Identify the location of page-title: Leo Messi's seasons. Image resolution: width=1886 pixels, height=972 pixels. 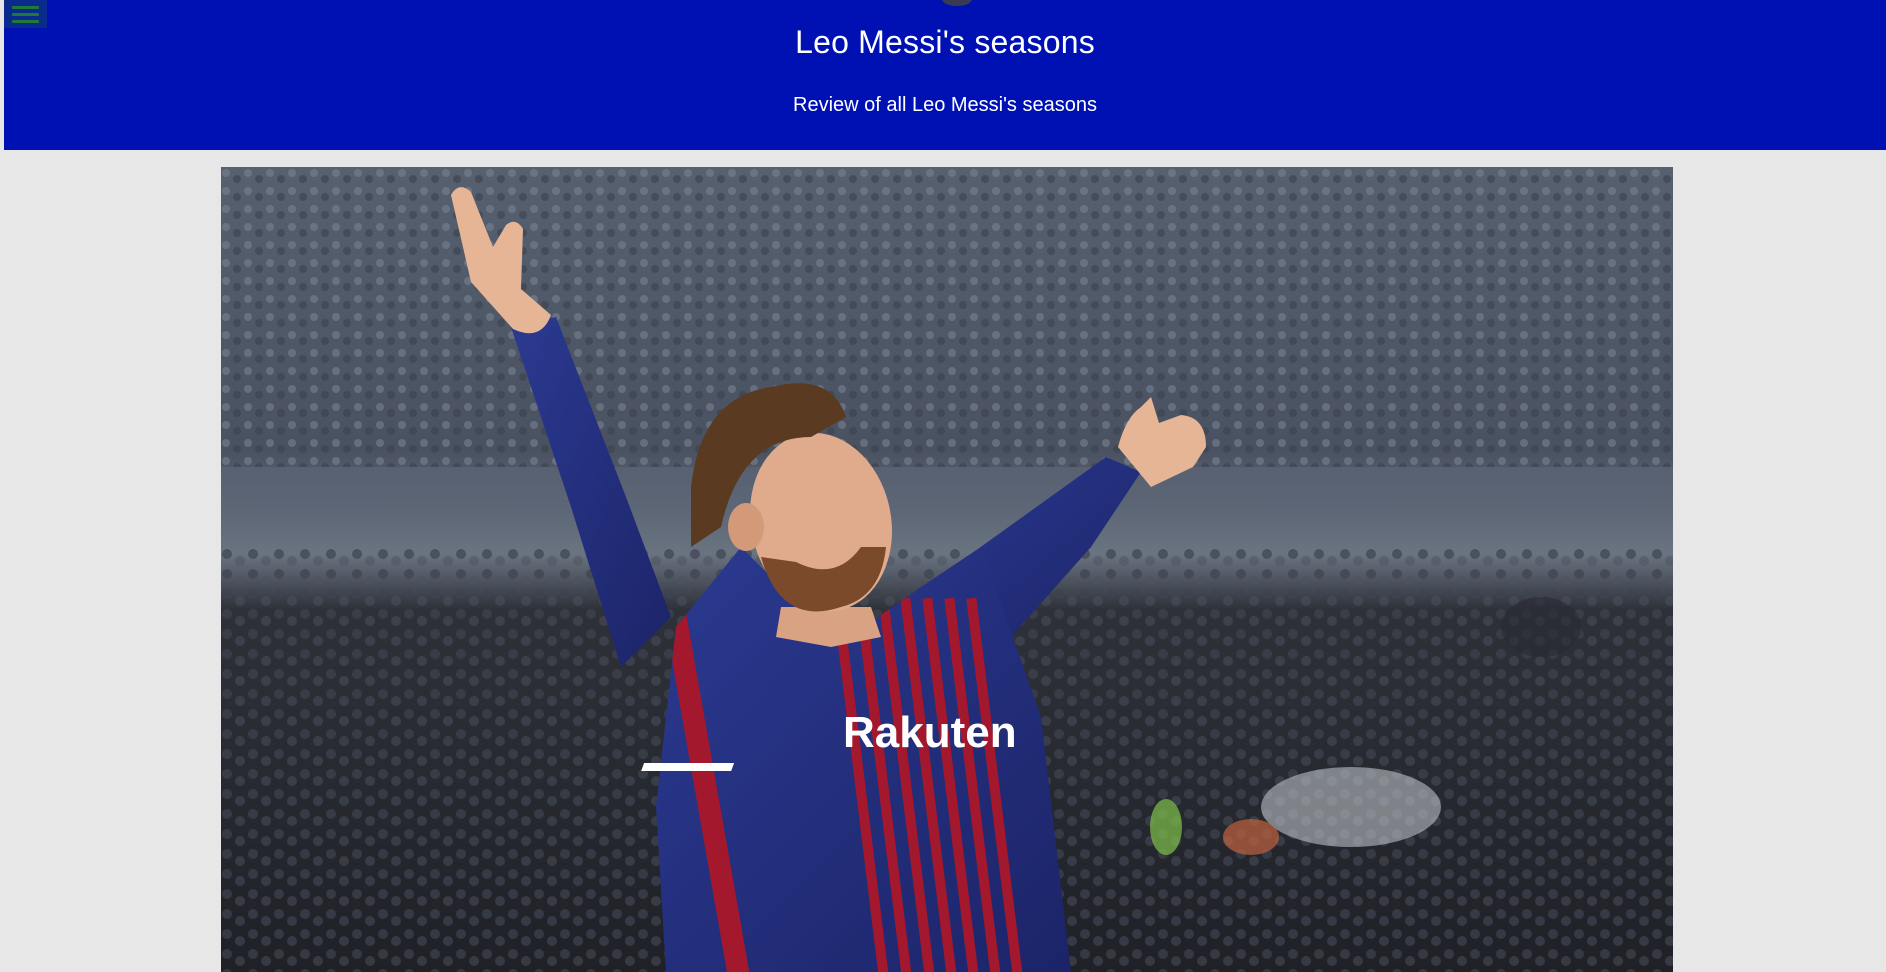
(945, 42).